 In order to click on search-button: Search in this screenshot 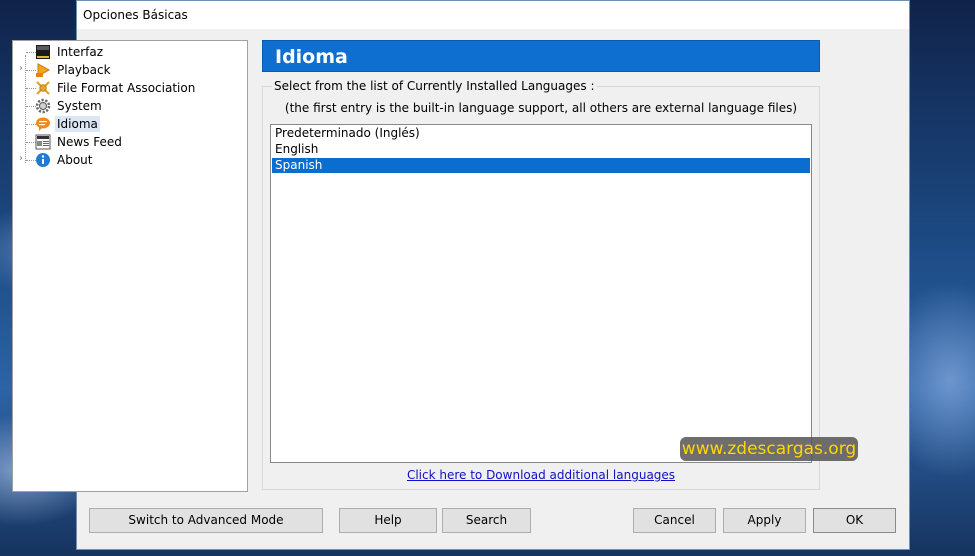, I will do `click(486, 520)`.